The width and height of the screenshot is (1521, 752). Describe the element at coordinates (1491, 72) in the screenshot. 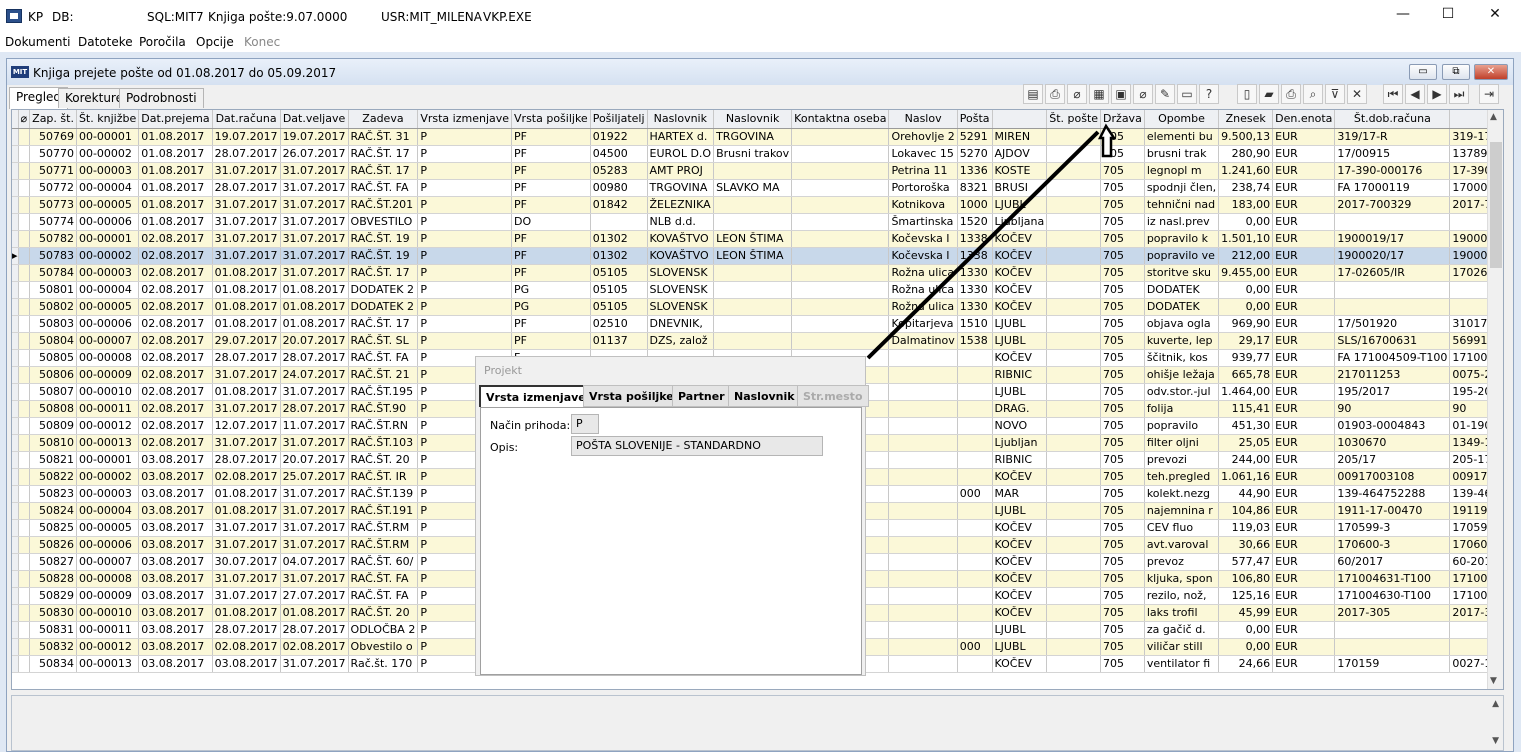

I see `child-close-button: ✕` at that location.